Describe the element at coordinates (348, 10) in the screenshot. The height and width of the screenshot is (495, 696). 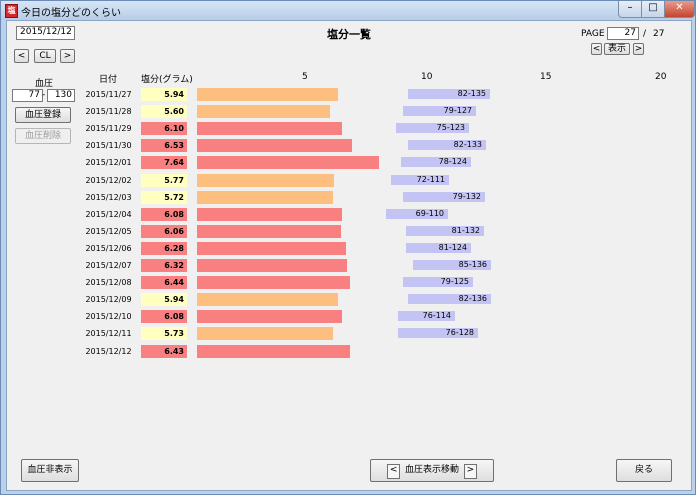
I see `title-bar: 塩 今日の塩分どのくらい – □ ✕` at that location.